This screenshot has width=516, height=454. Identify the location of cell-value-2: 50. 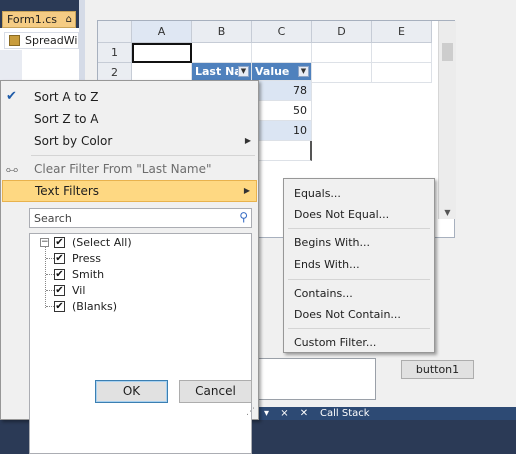
(282, 111).